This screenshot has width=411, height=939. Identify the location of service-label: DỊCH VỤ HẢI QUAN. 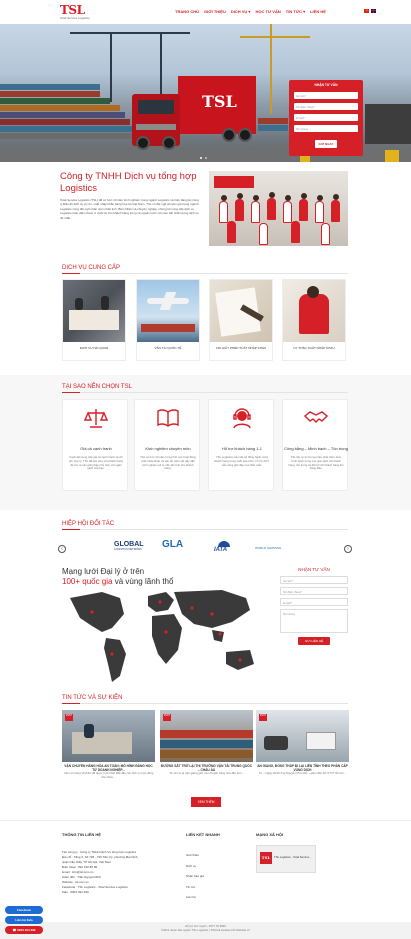
(94, 348).